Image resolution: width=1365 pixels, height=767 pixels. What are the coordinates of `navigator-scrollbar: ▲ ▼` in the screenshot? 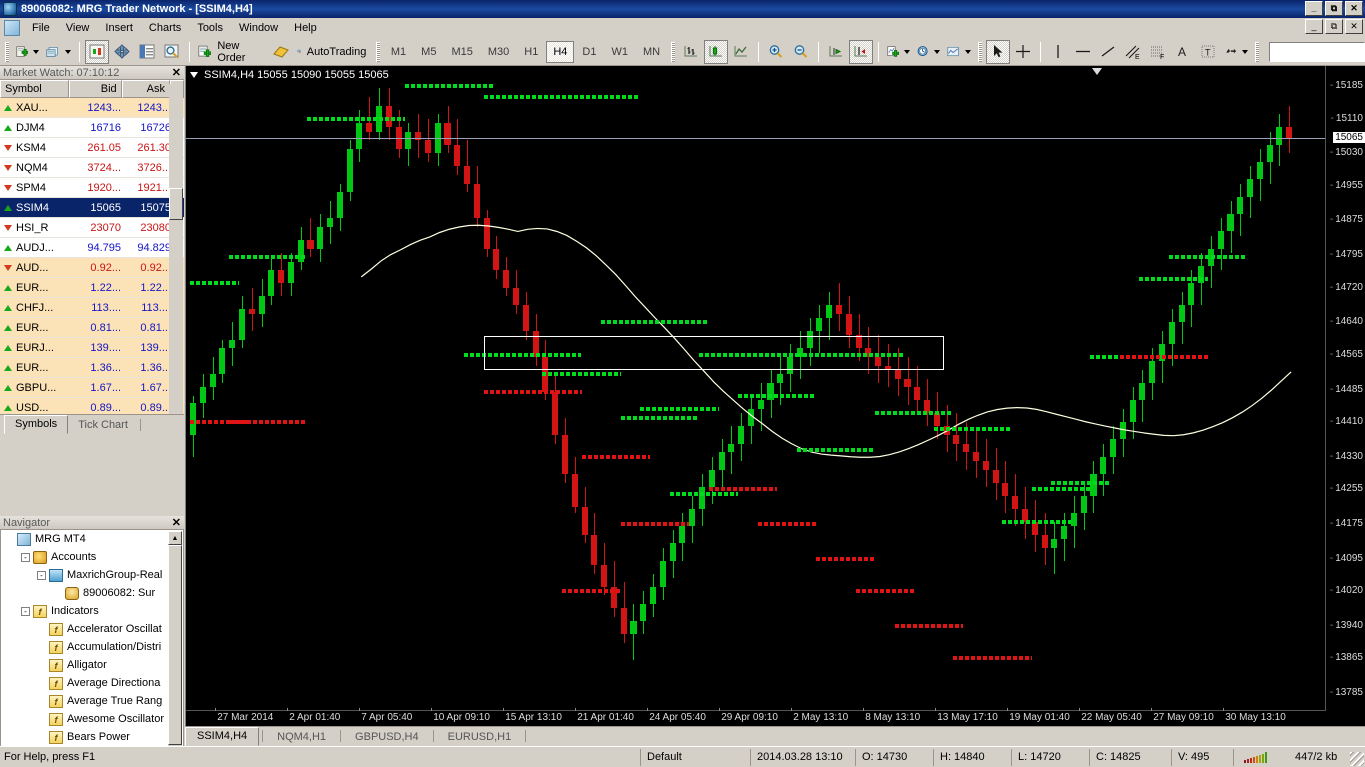 It's located at (175, 649).